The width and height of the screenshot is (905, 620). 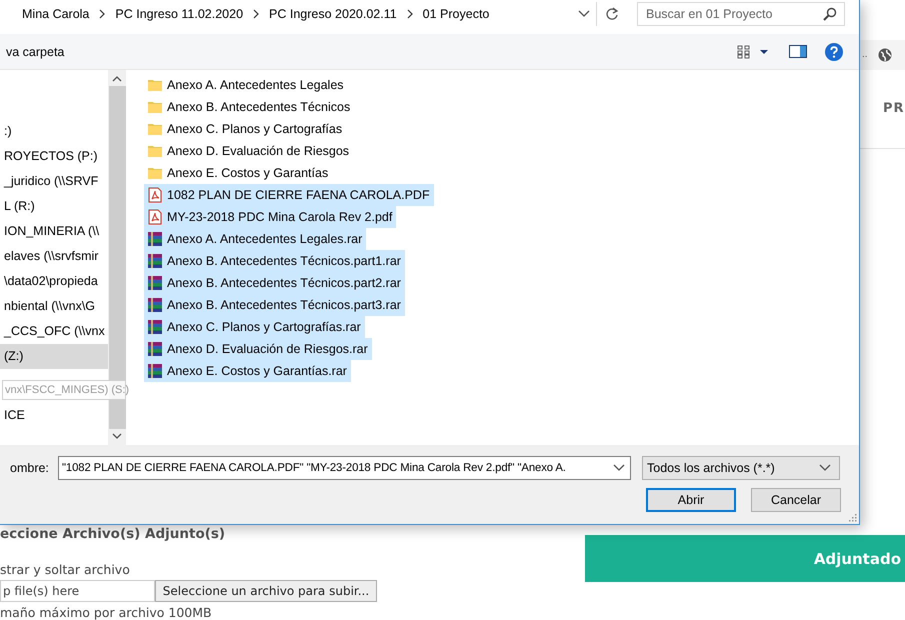 I want to click on globe-icon, so click(x=885, y=55).